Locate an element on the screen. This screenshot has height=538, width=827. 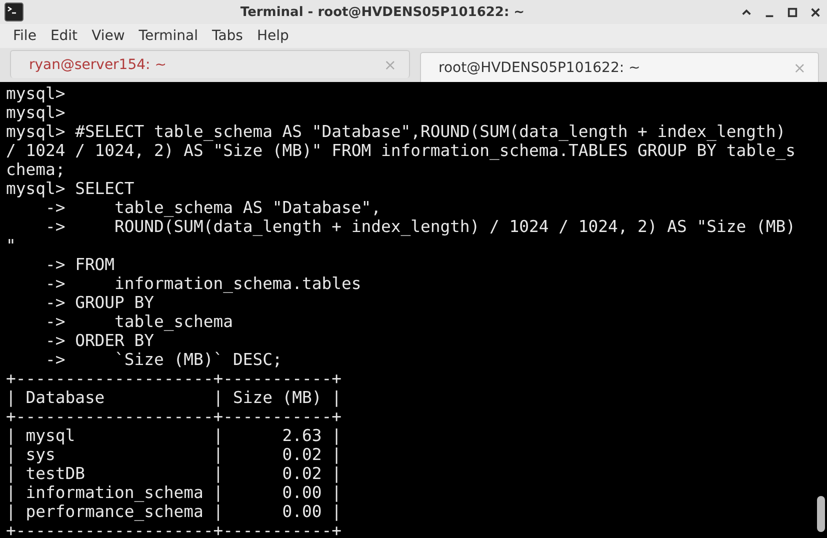
tab: root@HVDENS05P101622: ~ × is located at coordinates (619, 67).